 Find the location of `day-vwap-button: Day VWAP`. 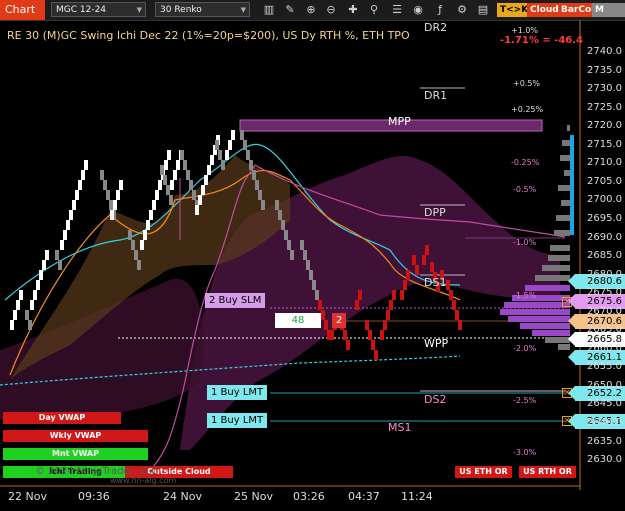

day-vwap-button: Day VWAP is located at coordinates (62, 418).